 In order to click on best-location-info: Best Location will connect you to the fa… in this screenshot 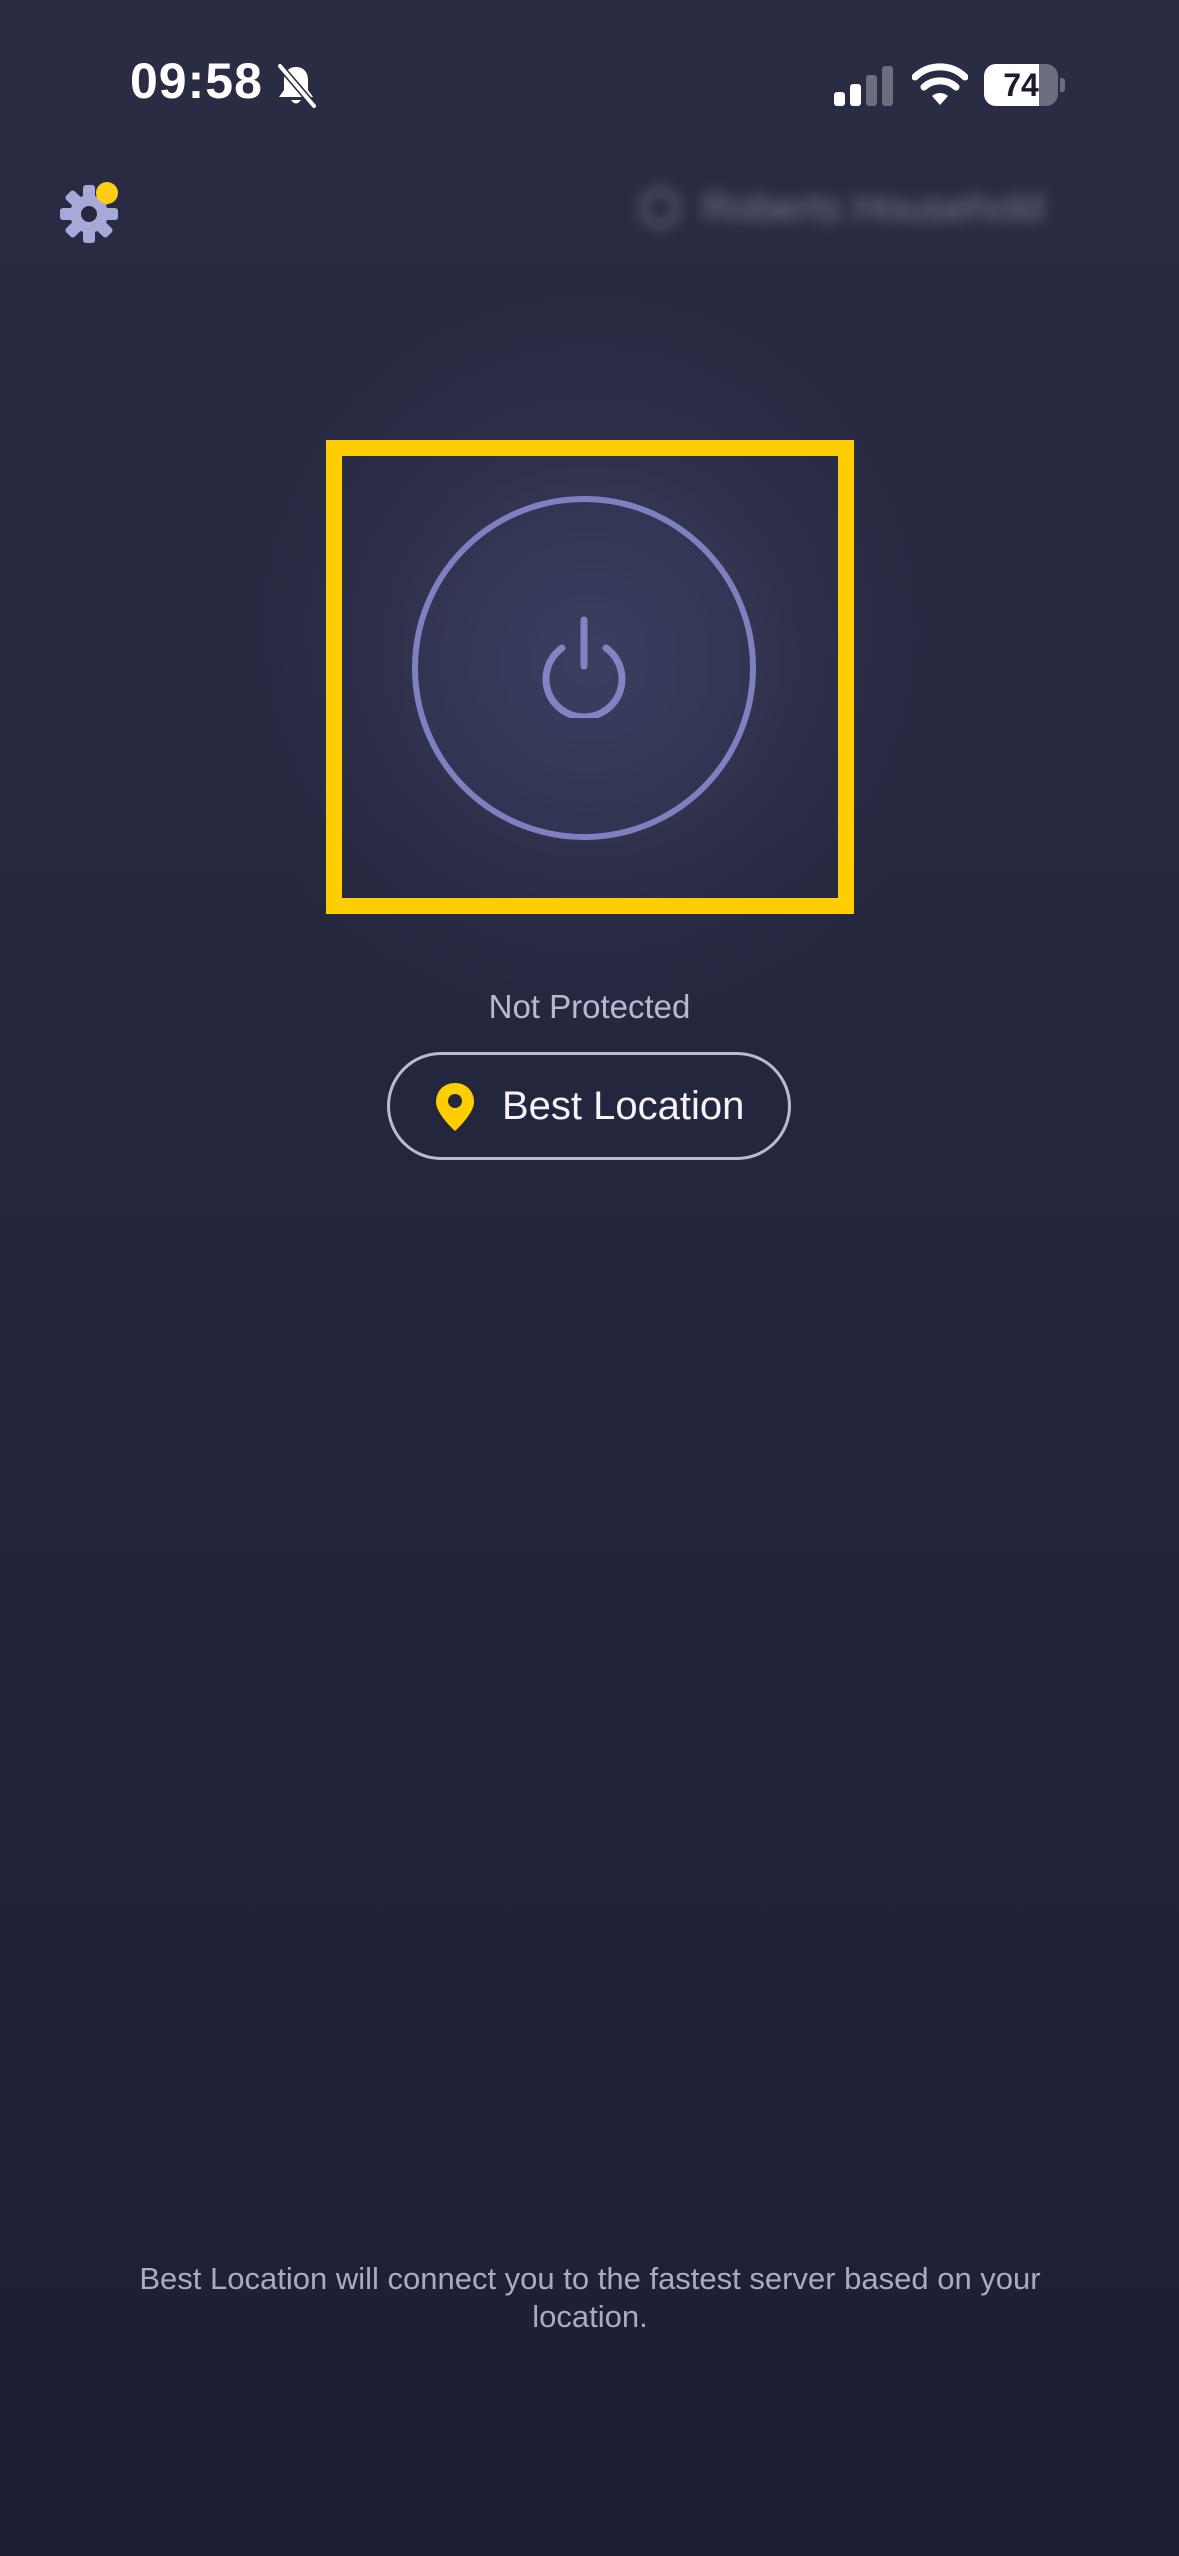, I will do `click(590, 2297)`.